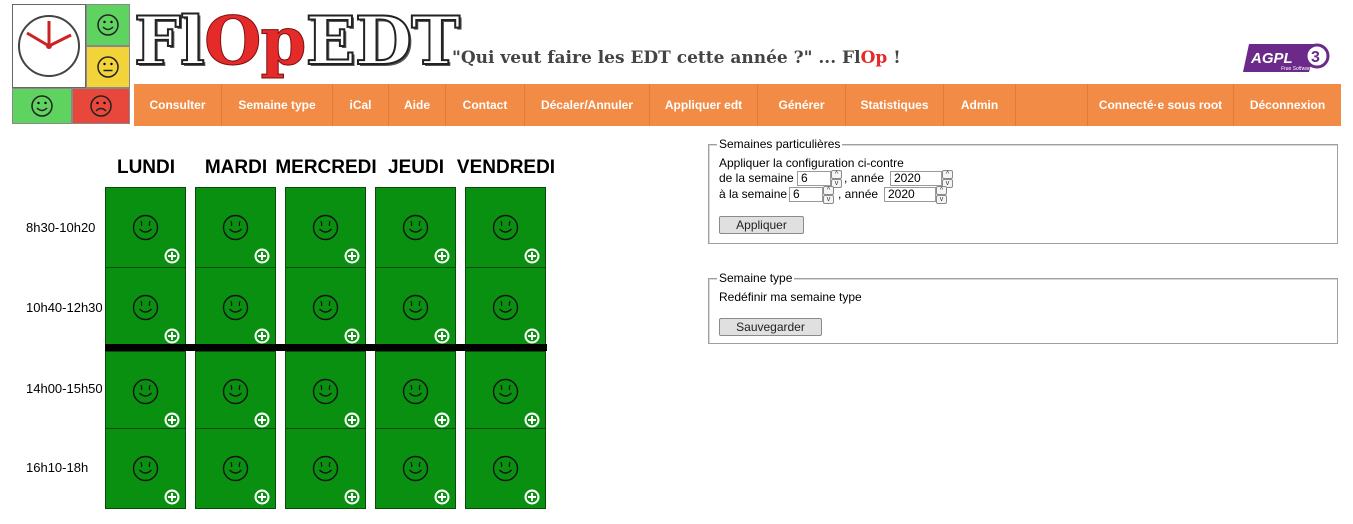 This screenshot has width=1353, height=524. I want to click on nav-spacer, so click(1052, 105).